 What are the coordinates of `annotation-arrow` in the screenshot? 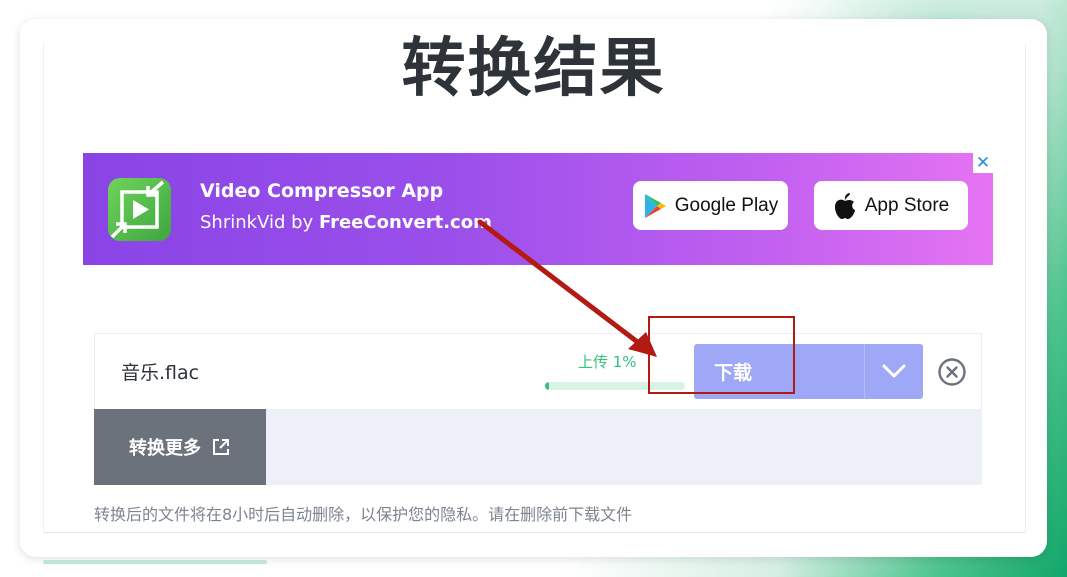 It's located at (567, 288).